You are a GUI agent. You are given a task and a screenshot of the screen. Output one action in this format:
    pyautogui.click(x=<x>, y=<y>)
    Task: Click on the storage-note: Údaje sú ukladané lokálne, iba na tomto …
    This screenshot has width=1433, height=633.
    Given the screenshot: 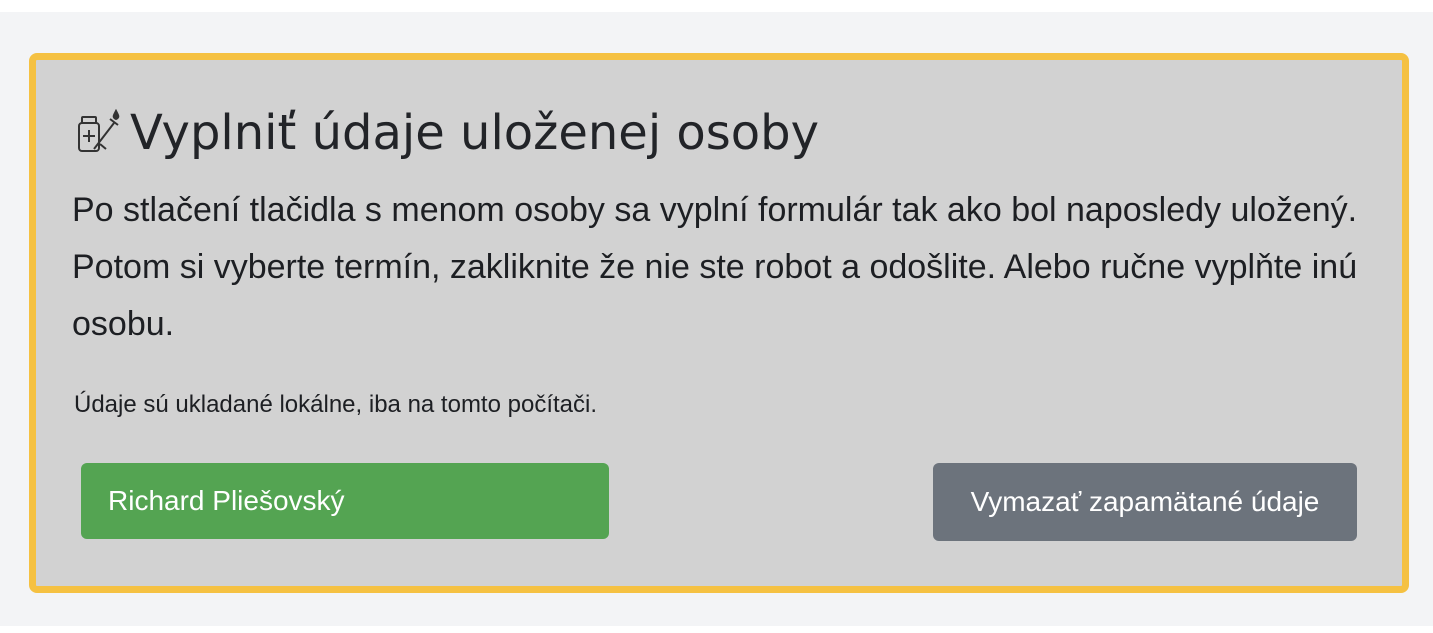 What is the action you would take?
    pyautogui.click(x=335, y=404)
    